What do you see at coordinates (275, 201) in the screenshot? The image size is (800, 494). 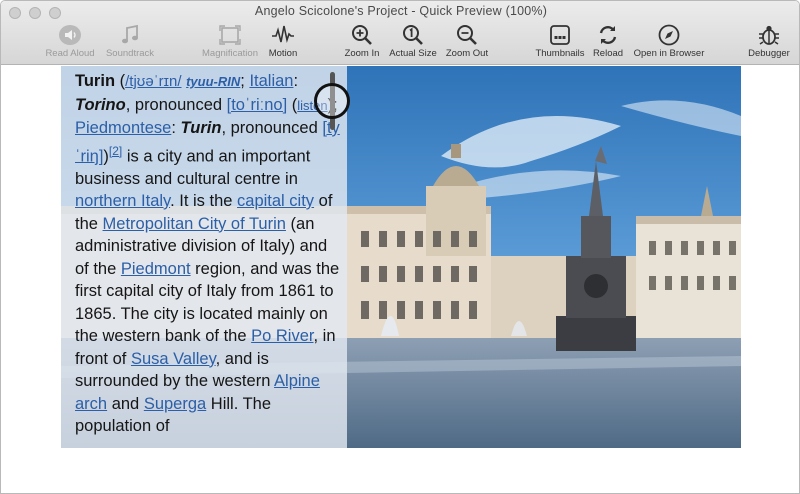 I see `capital-city-link: capital city` at bounding box center [275, 201].